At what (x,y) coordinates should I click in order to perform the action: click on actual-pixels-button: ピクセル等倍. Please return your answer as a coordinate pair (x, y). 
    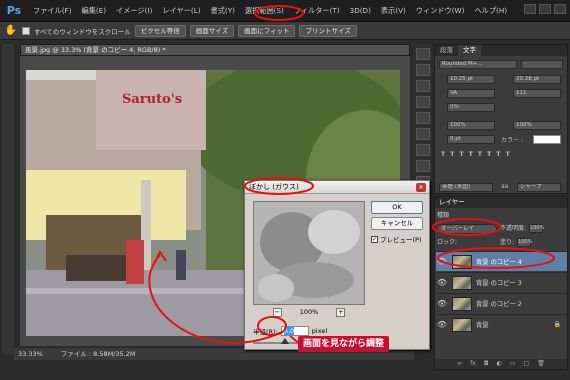
    Looking at the image, I should click on (160, 30).